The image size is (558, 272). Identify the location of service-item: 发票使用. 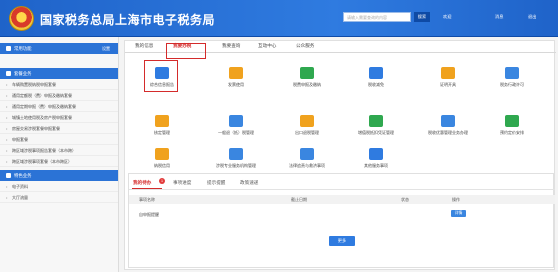
(236, 77).